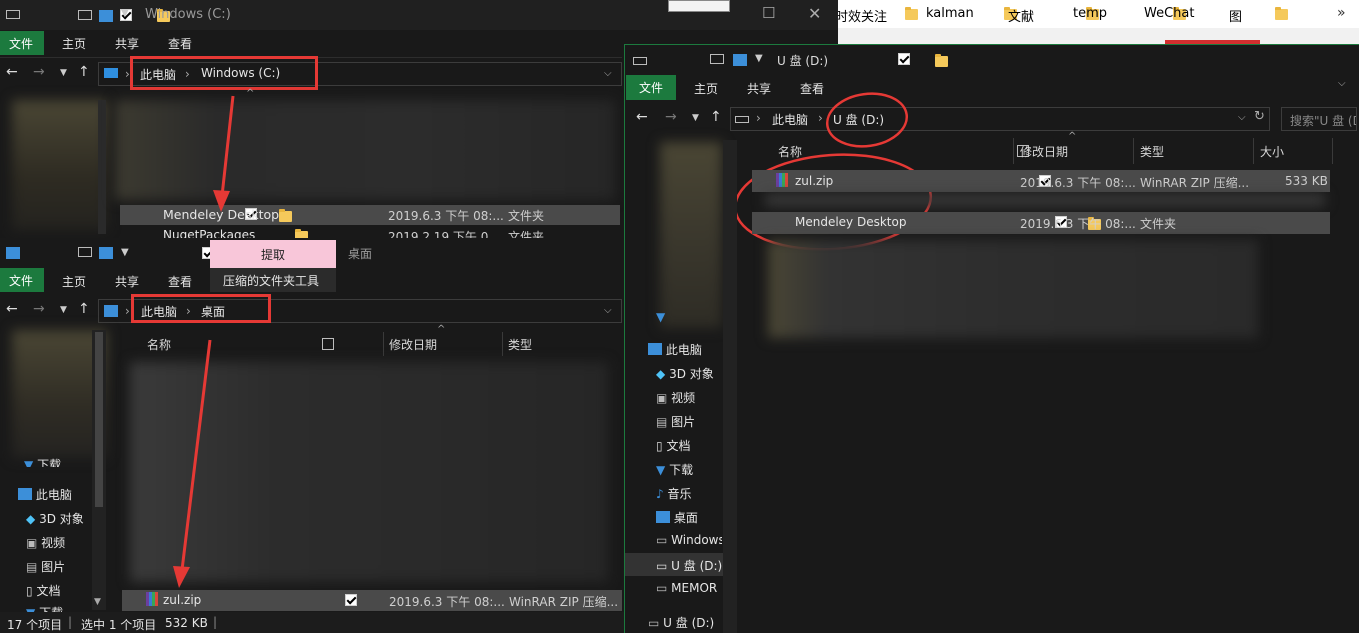  I want to click on bookmark-item: 图, so click(1235, 15).